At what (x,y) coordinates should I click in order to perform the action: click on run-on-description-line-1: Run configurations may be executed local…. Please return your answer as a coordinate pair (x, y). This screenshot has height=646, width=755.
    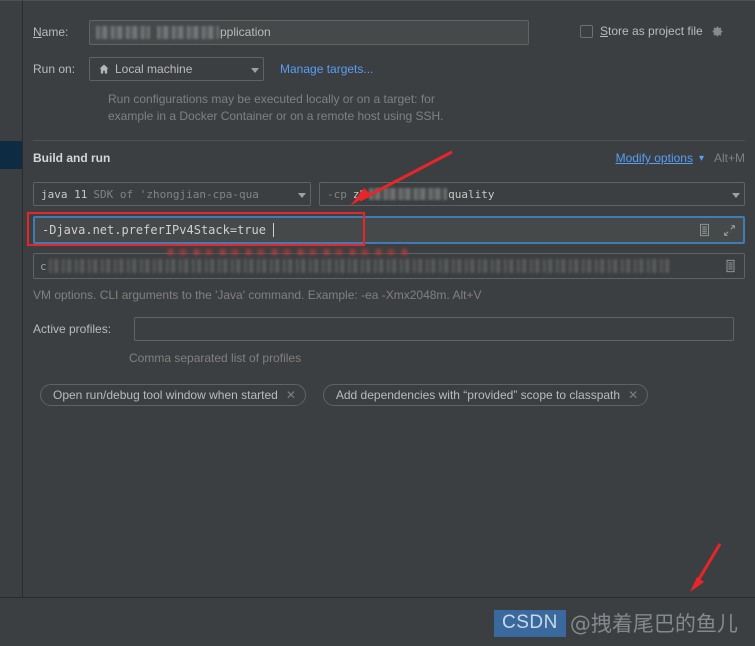
    Looking at the image, I should click on (271, 99).